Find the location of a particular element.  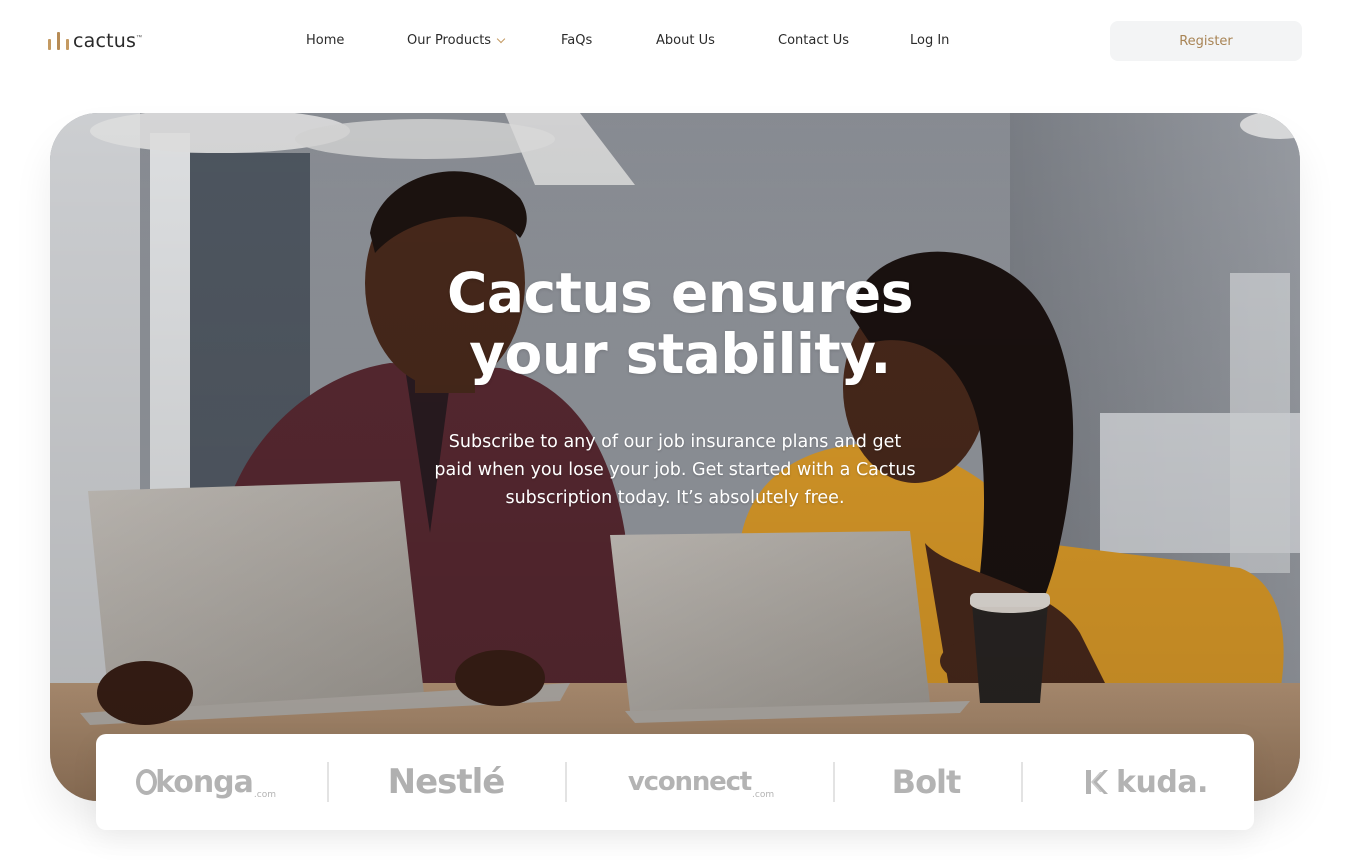

nav-contact-us: Contact Us is located at coordinates (813, 41).